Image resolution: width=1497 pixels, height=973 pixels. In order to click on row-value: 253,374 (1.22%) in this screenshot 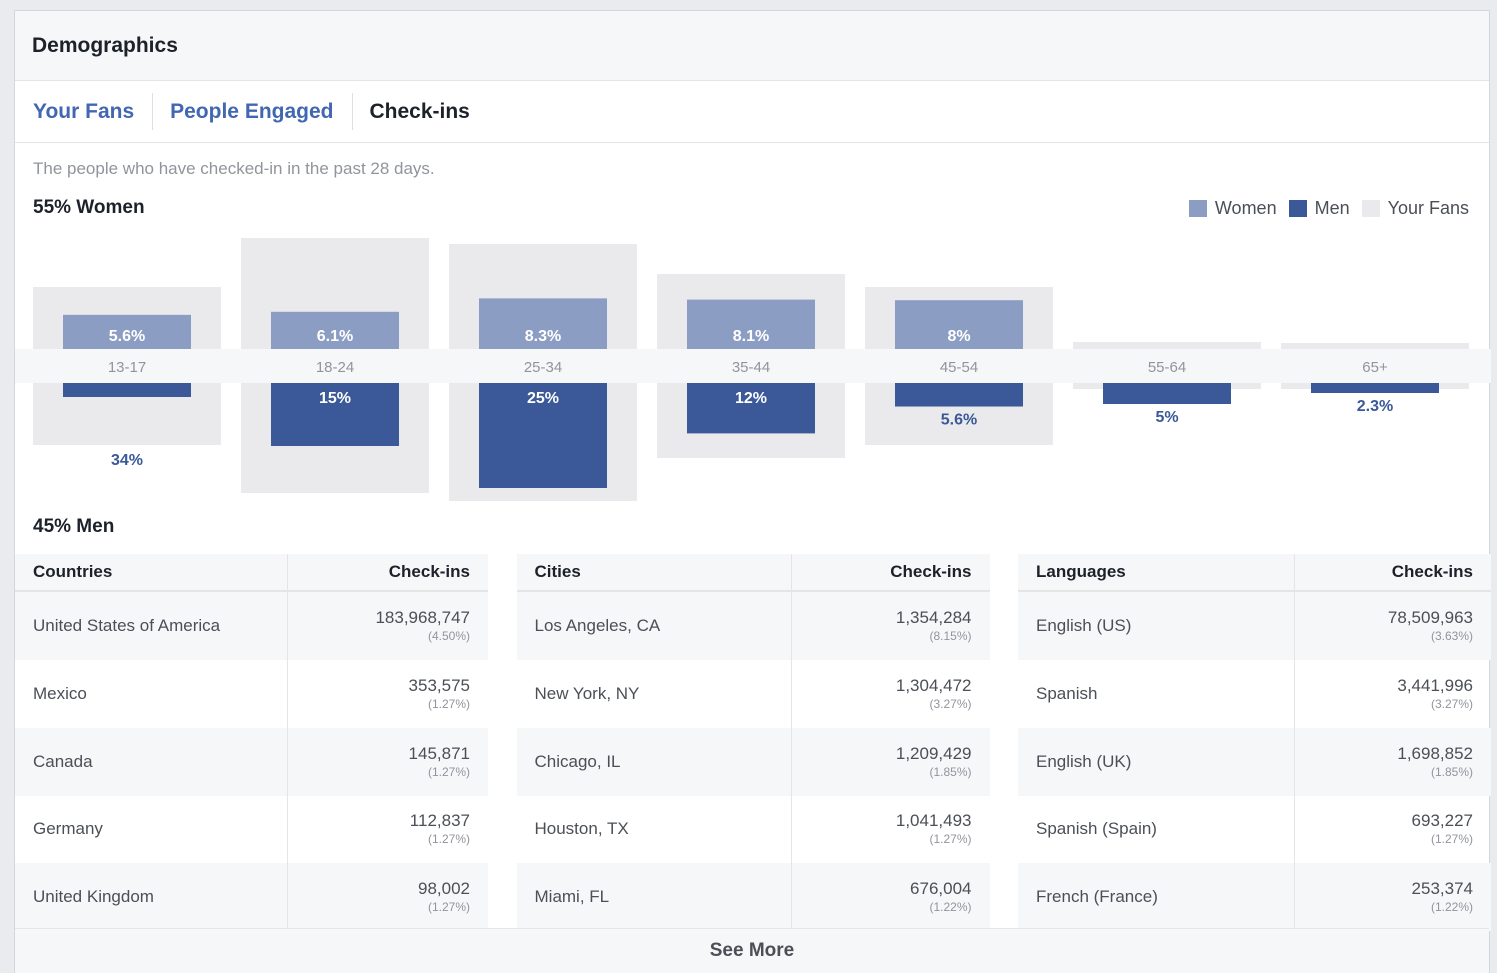, I will do `click(1392, 897)`.